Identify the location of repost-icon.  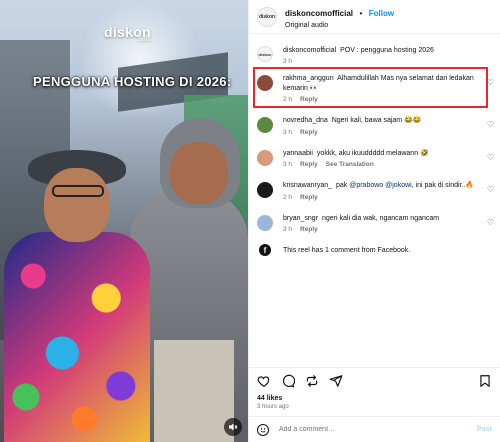
(312, 381).